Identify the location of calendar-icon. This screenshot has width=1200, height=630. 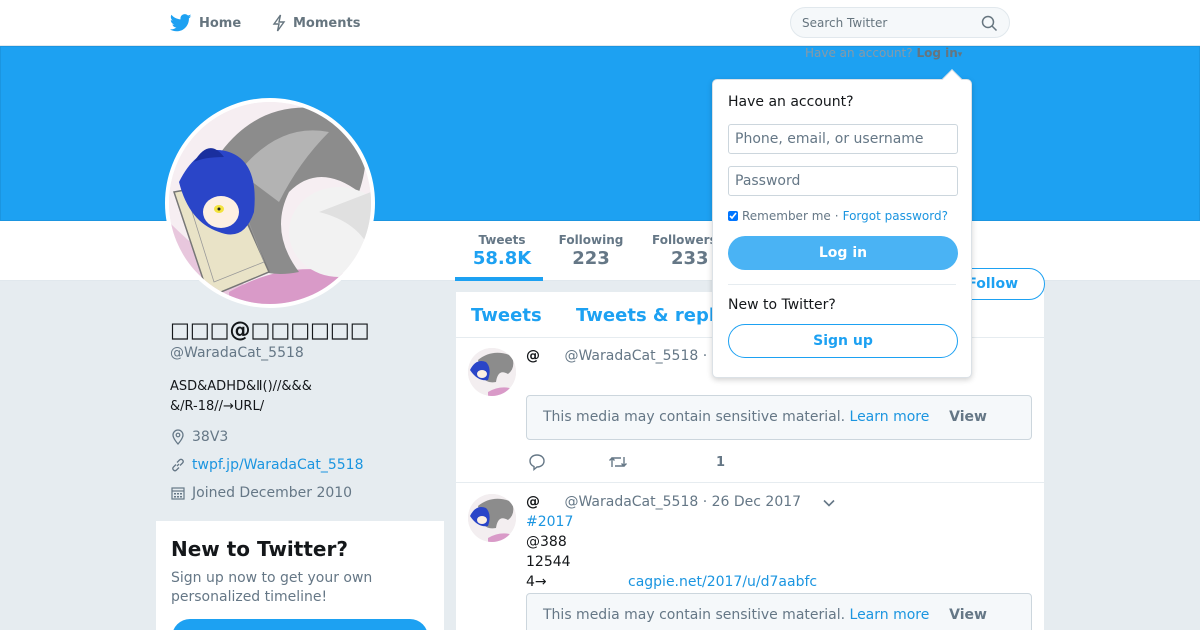
(178, 493).